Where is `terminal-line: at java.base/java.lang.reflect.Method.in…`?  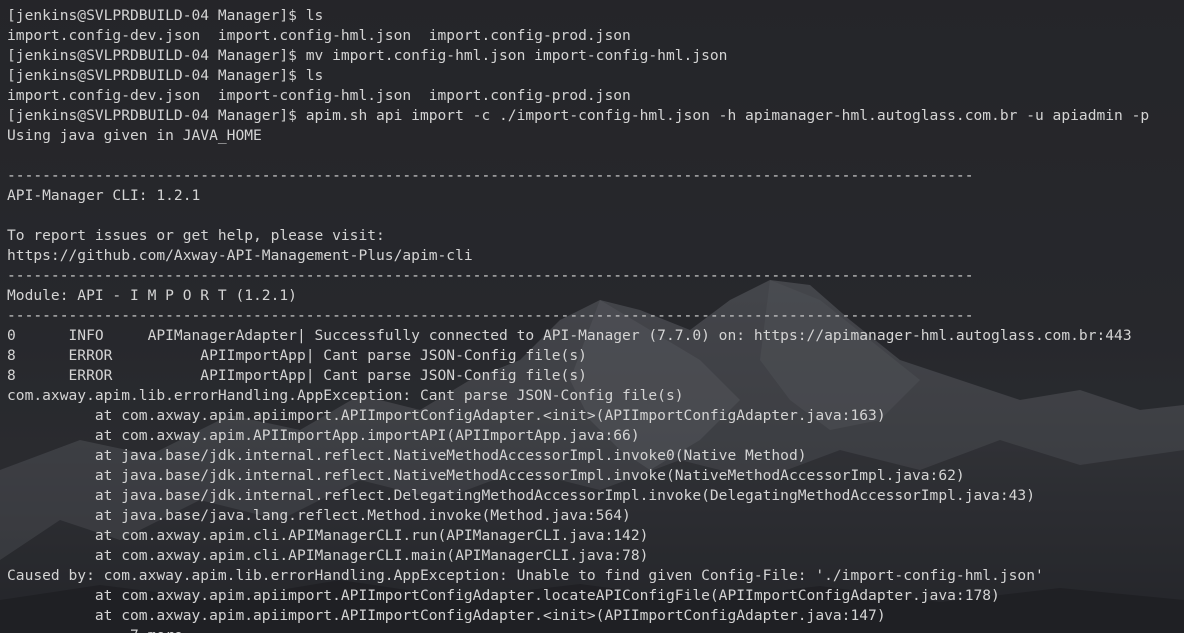
terminal-line: at java.base/java.lang.reflect.Method.in… is located at coordinates (319, 515).